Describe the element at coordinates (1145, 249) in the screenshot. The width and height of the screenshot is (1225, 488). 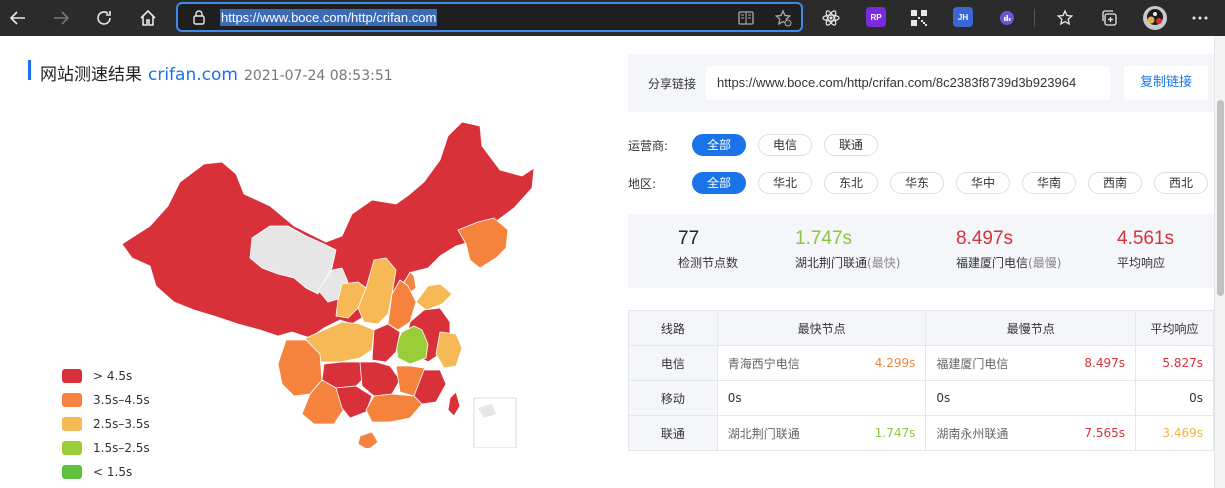
I see `stat-average: 4.561s 平均响应` at that location.